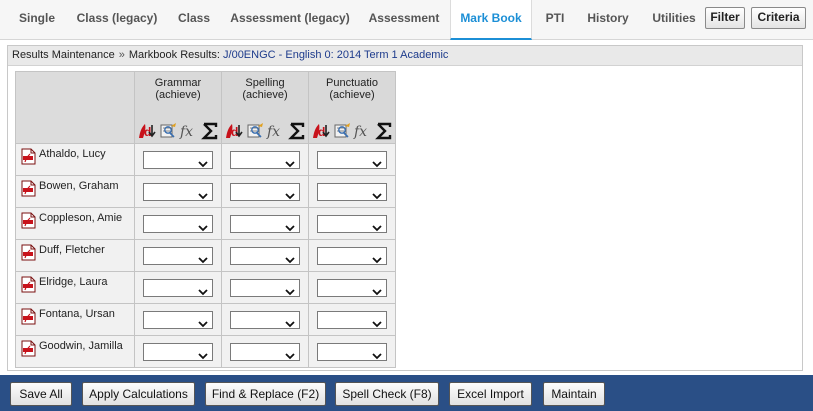 The image size is (813, 411). Describe the element at coordinates (117, 19) in the screenshot. I see `tab-class-legacy: Class (legacy)` at that location.